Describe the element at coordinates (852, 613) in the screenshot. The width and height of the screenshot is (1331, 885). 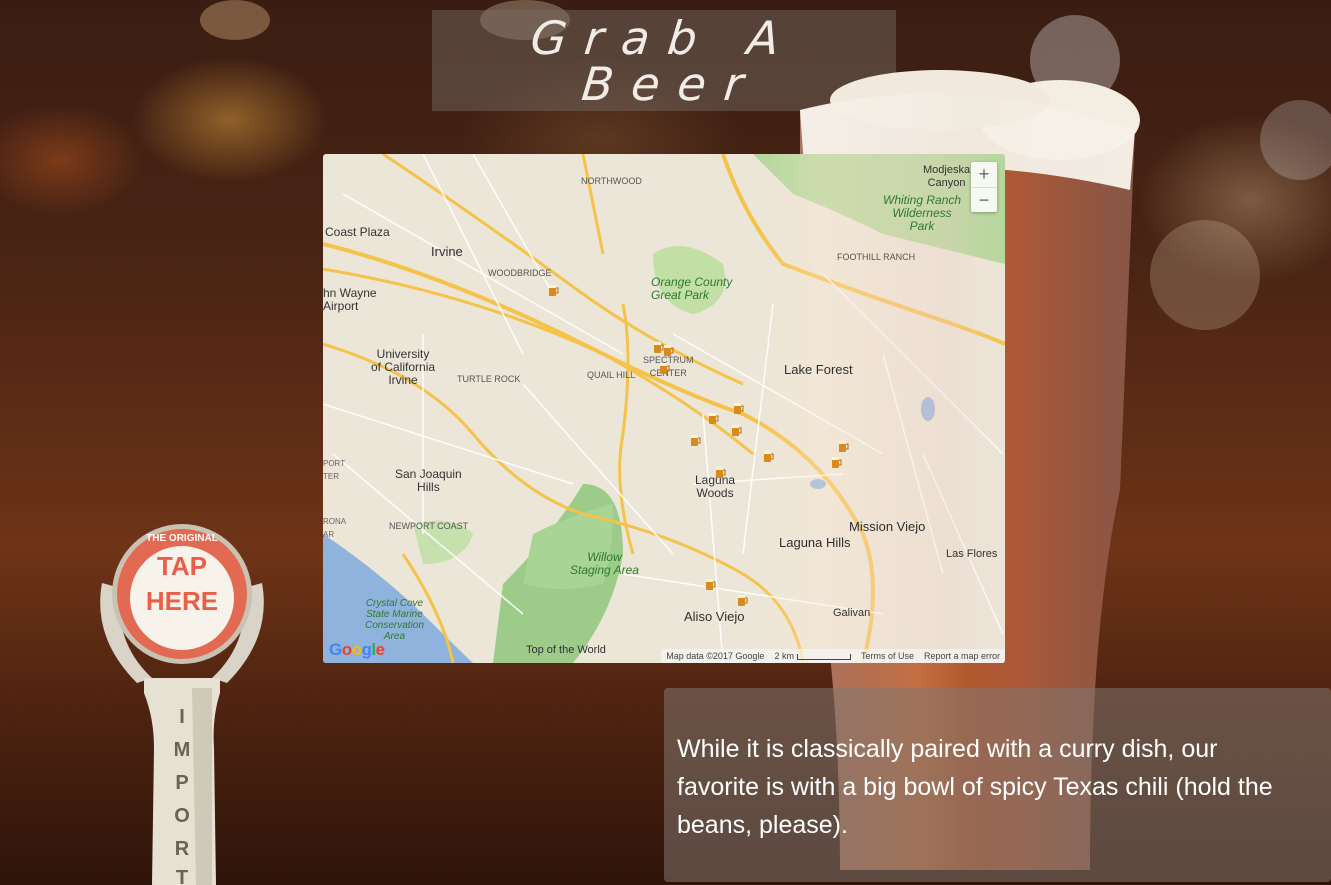
I see `map-label-galivan: Galivan` at that location.